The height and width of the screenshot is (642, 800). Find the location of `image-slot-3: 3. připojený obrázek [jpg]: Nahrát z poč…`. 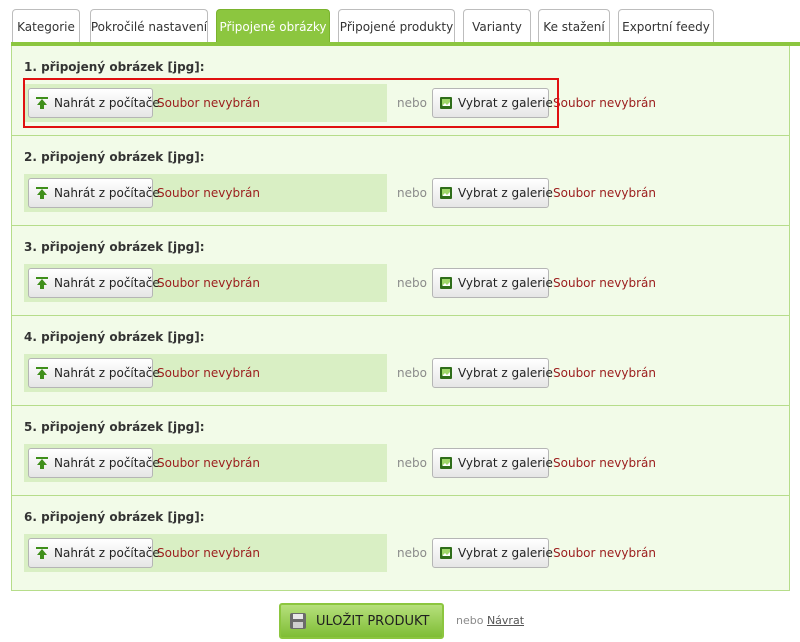

image-slot-3: 3. připojený obrázek [jpg]: Nahrát z poč… is located at coordinates (400, 271).